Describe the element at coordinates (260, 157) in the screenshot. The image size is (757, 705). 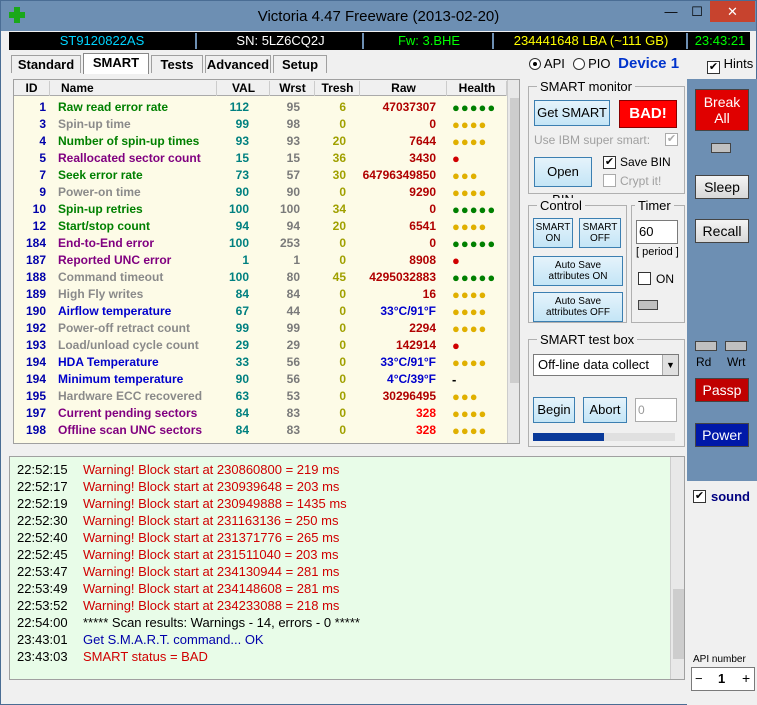
I see `table-row: 5 Reallocated sector count 15 15 36 3430 ●` at that location.